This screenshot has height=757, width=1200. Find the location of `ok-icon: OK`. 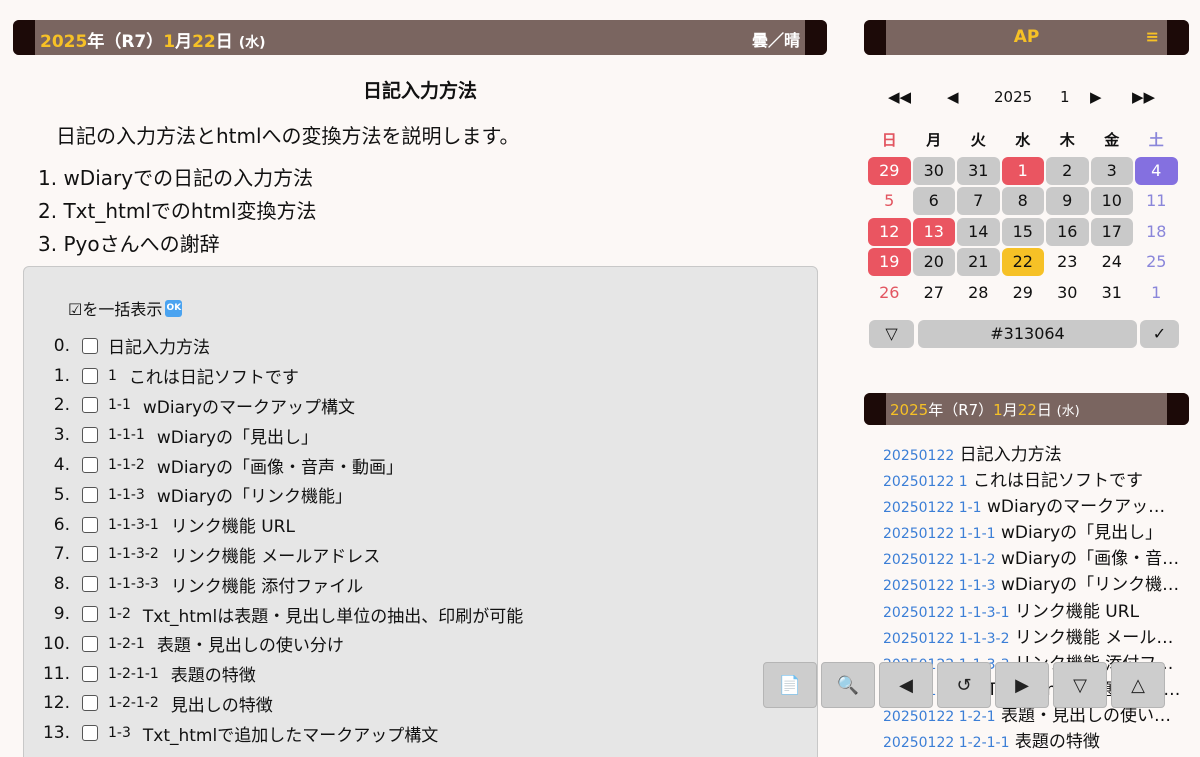

ok-icon: OK is located at coordinates (174, 308).